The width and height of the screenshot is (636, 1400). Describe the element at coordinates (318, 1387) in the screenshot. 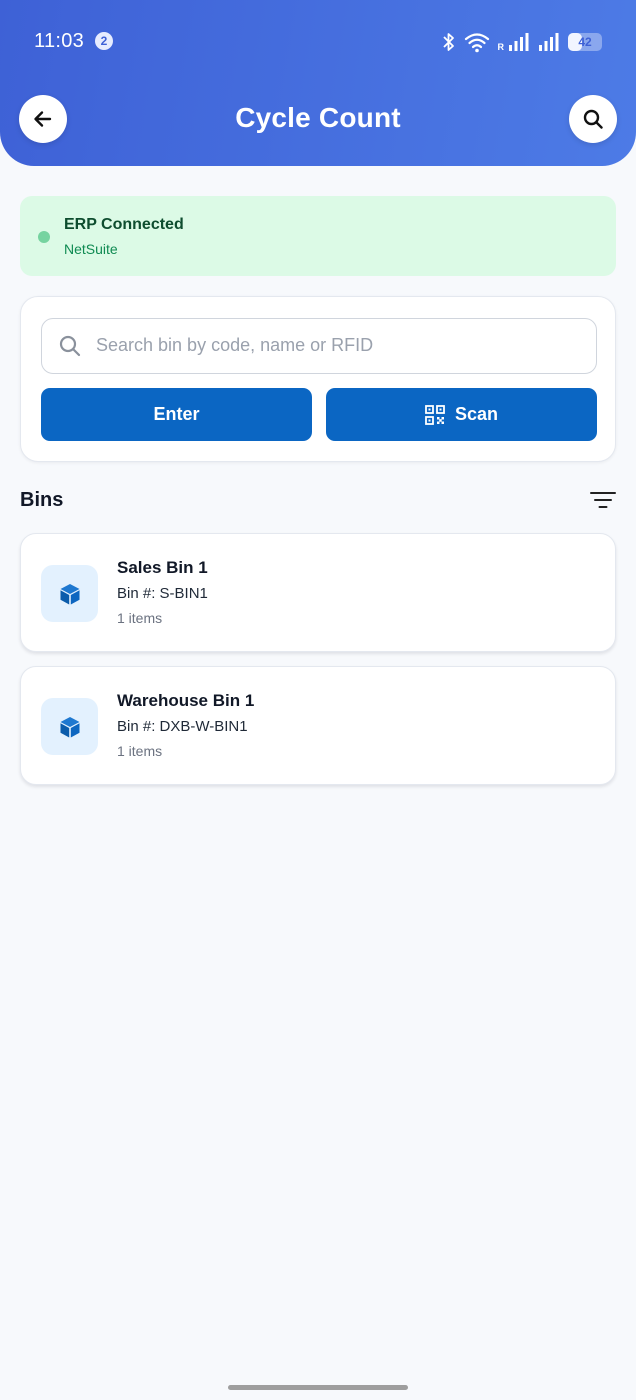

I see `home-indicator` at that location.